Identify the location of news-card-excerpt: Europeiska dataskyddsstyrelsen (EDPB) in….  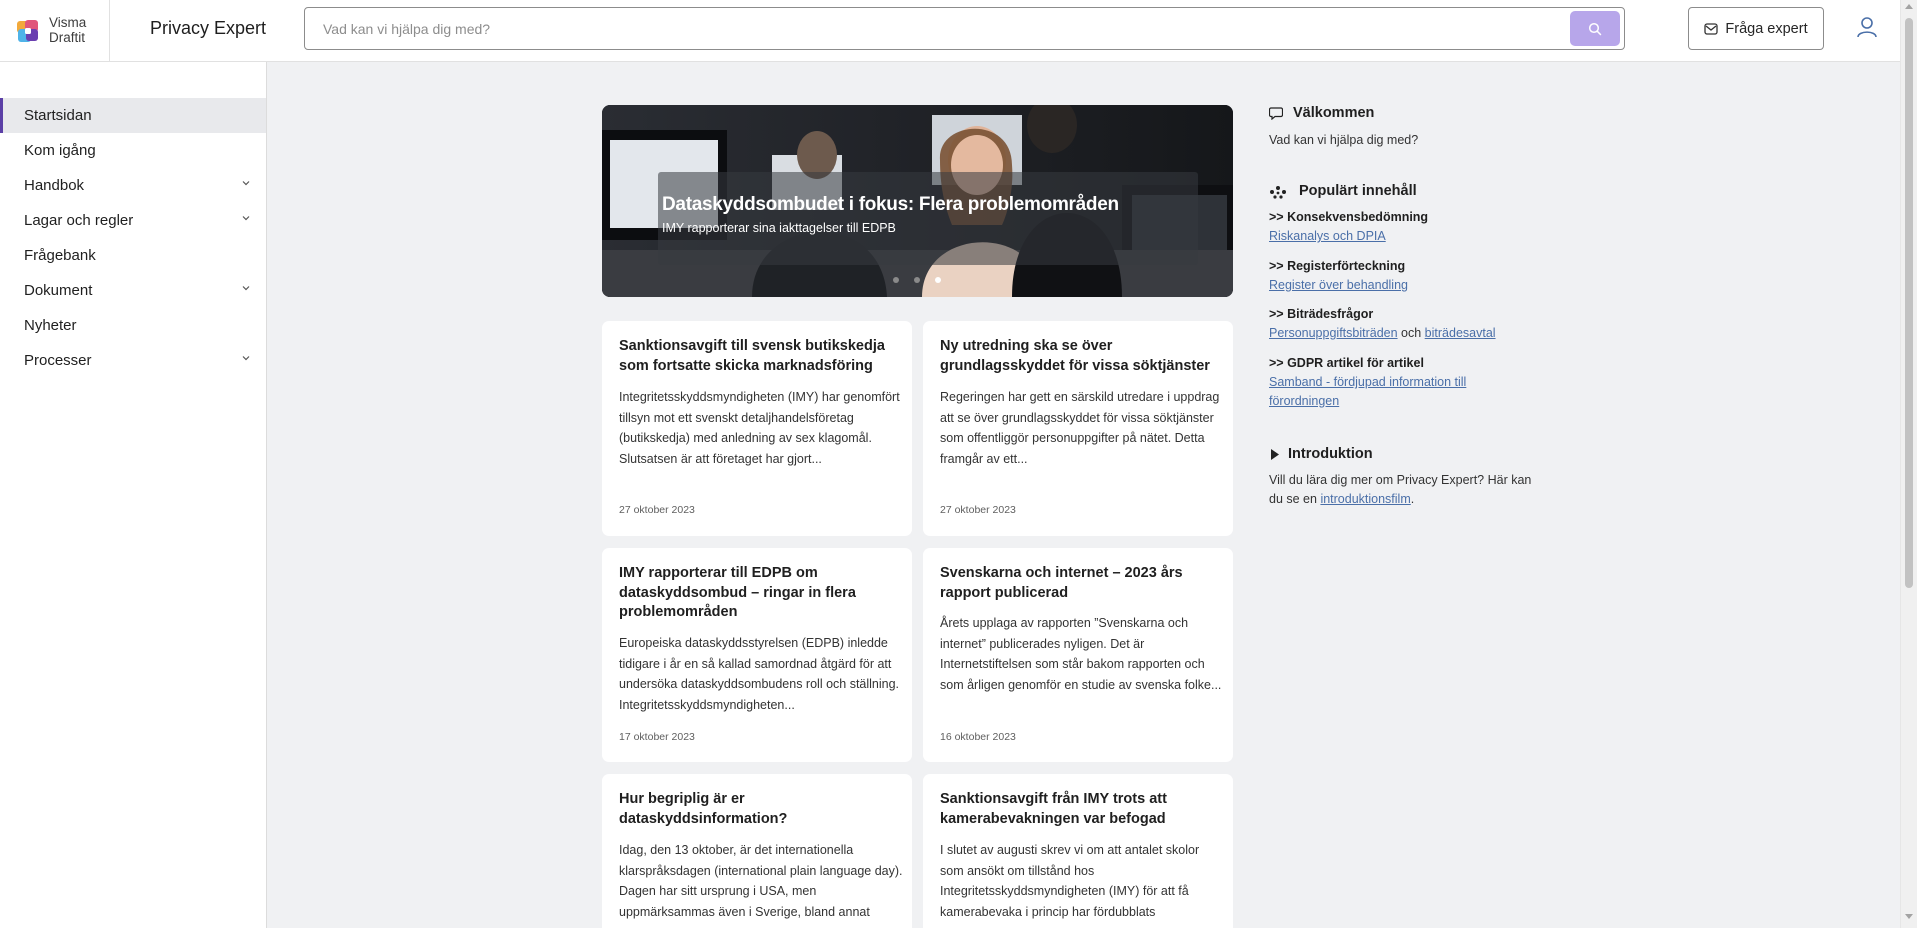
(759, 674).